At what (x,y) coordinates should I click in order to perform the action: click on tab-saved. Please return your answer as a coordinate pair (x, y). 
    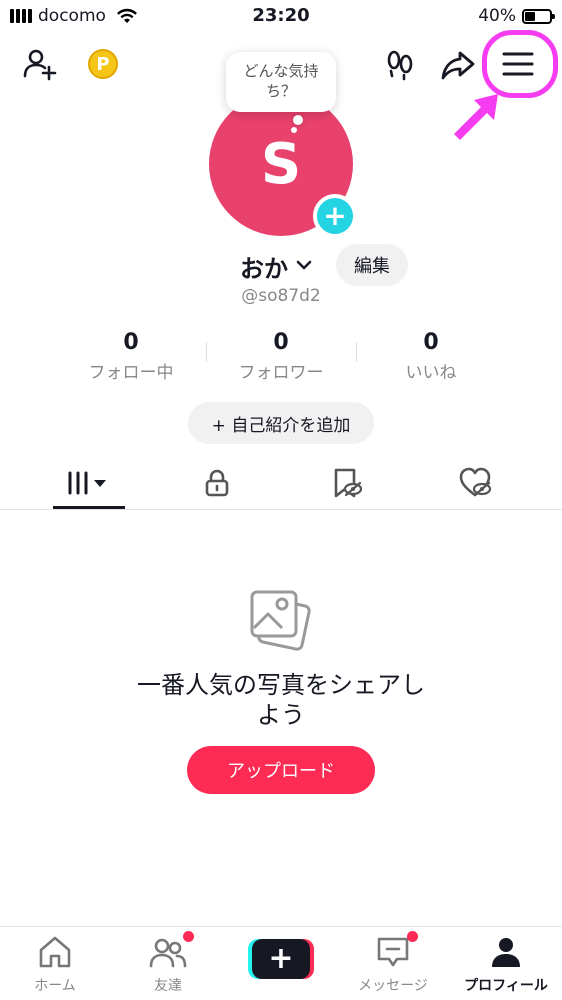
    Looking at the image, I should click on (346, 483).